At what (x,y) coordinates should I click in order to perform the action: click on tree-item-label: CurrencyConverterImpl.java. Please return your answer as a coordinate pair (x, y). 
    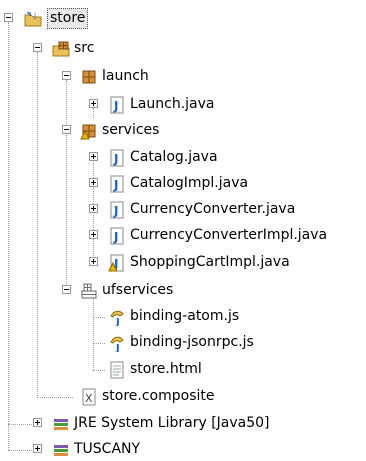
    Looking at the image, I should click on (229, 235).